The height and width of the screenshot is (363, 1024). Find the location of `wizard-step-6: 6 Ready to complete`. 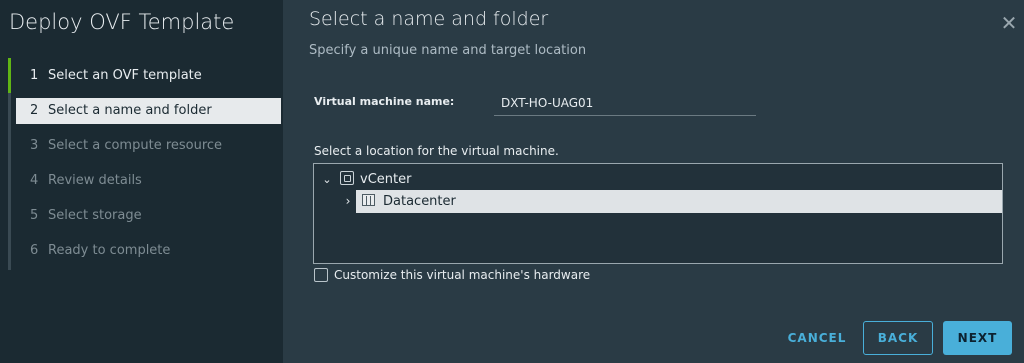

wizard-step-6: 6 Ready to complete is located at coordinates (148, 251).